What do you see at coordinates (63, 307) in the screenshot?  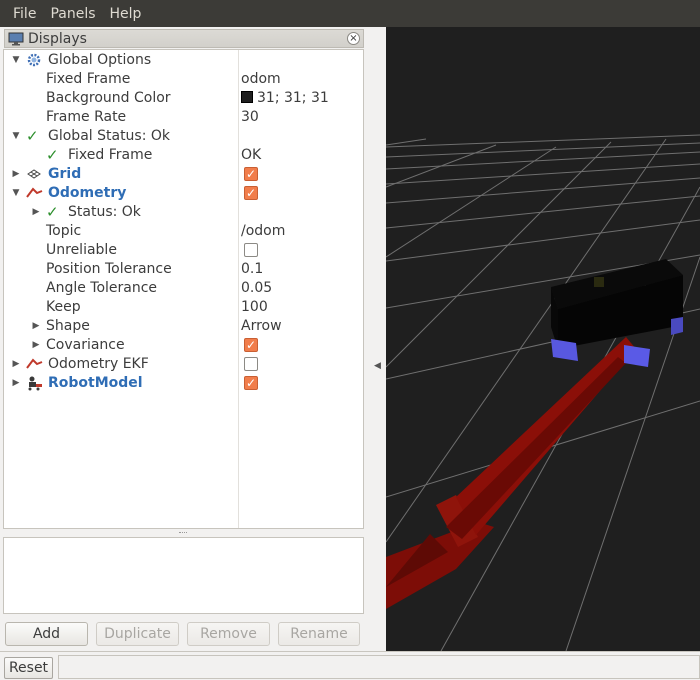 I see `tree-label: Keep` at bounding box center [63, 307].